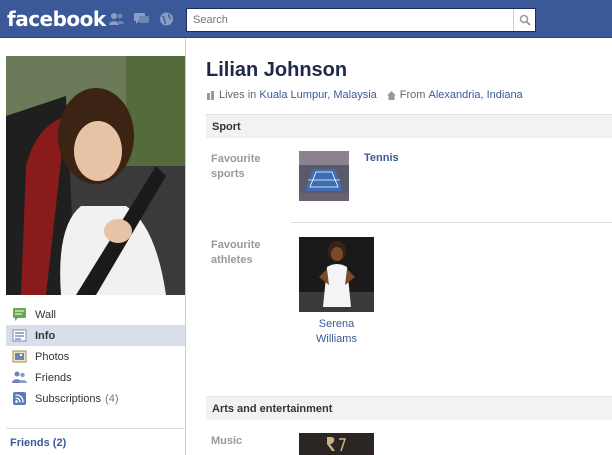  What do you see at coordinates (19, 398) in the screenshot?
I see `subscriptions-icon` at bounding box center [19, 398].